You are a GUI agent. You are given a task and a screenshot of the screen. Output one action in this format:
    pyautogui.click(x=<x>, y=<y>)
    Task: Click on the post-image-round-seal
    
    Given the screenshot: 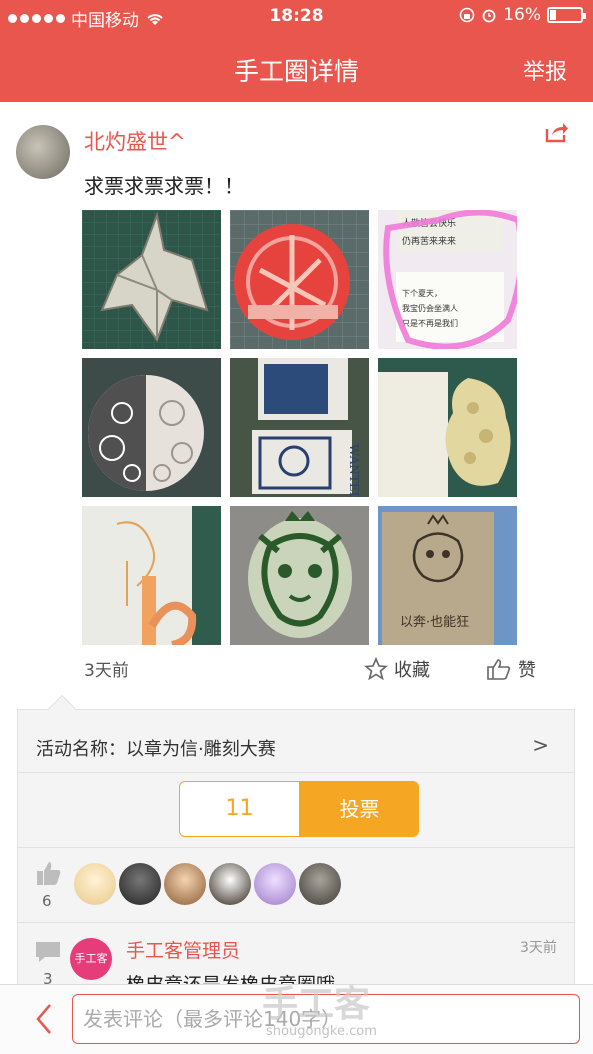 What is the action you would take?
    pyautogui.click(x=299, y=279)
    